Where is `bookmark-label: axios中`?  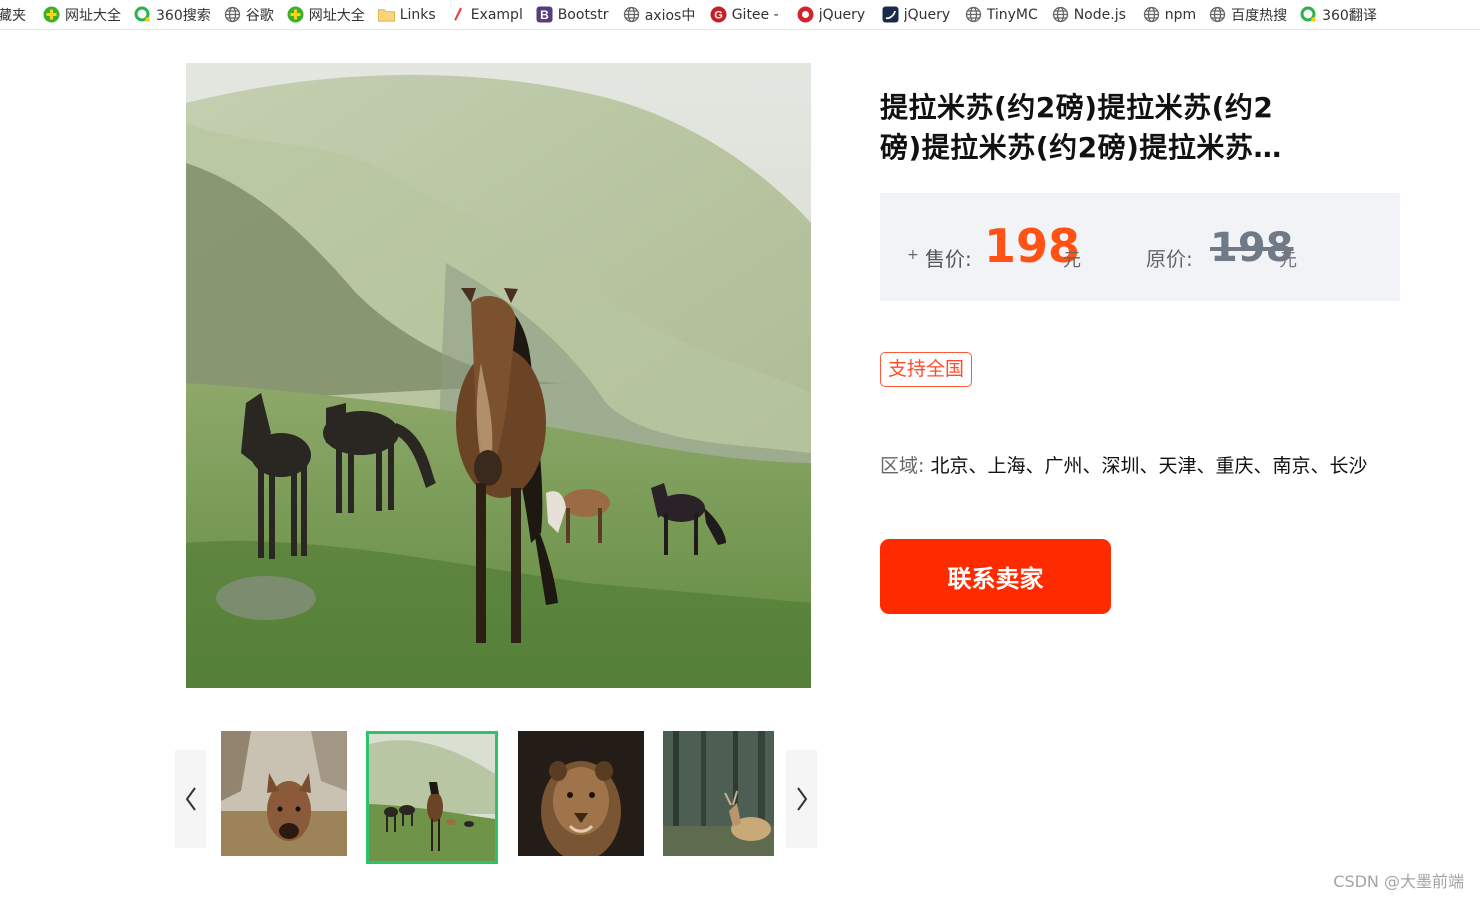
bookmark-label: axios中 is located at coordinates (670, 15).